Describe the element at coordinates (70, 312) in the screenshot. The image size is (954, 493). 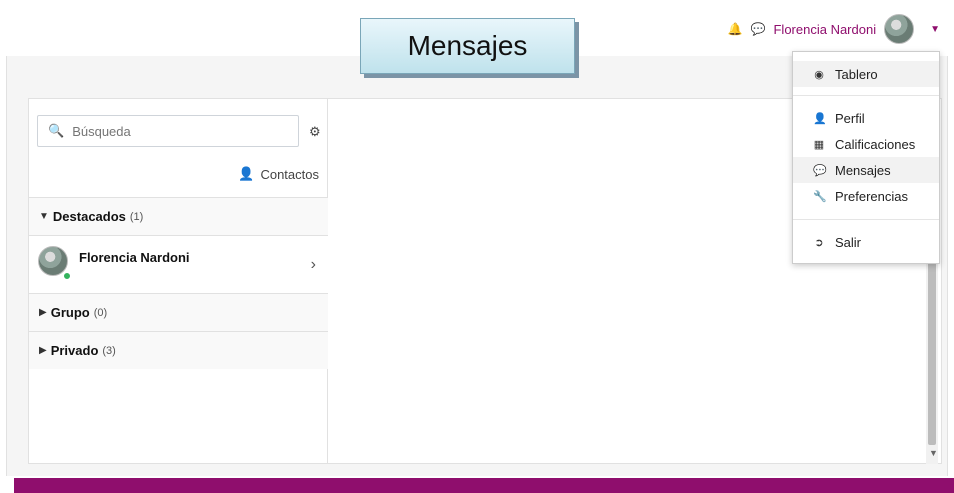
I see `section-title: Grupo` at that location.